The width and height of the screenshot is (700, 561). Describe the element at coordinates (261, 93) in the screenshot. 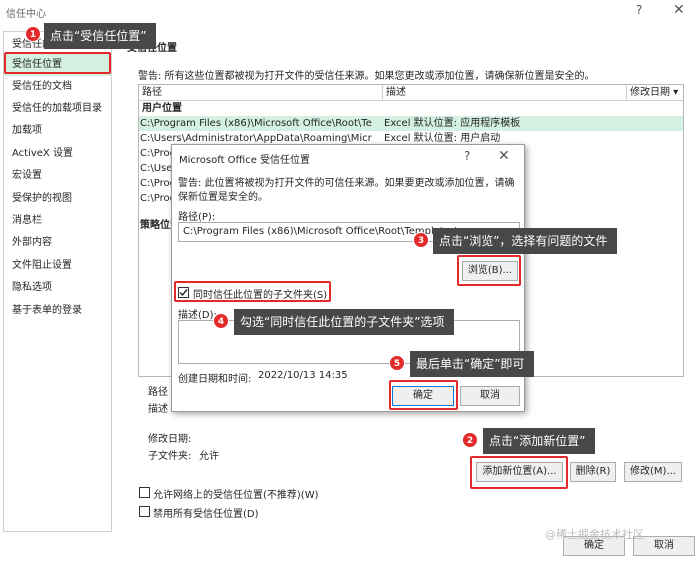

I see `column-header-path: 路径` at that location.